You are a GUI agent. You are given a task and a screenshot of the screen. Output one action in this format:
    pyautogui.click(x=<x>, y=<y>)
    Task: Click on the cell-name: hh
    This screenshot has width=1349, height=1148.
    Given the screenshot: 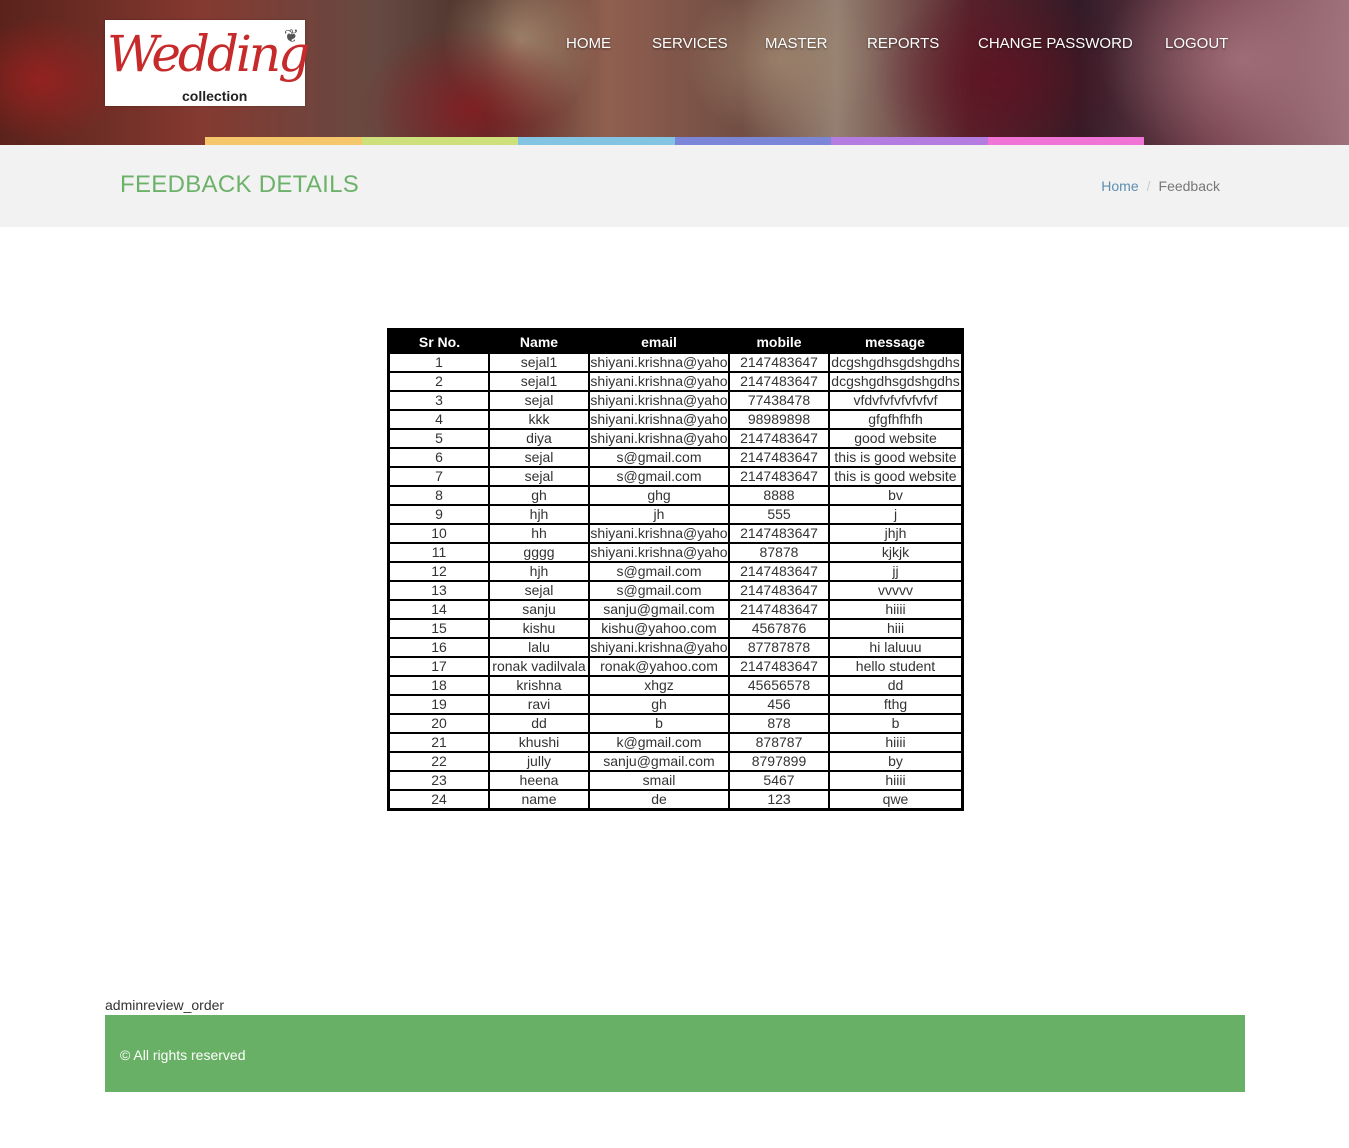 What is the action you would take?
    pyautogui.click(x=539, y=533)
    